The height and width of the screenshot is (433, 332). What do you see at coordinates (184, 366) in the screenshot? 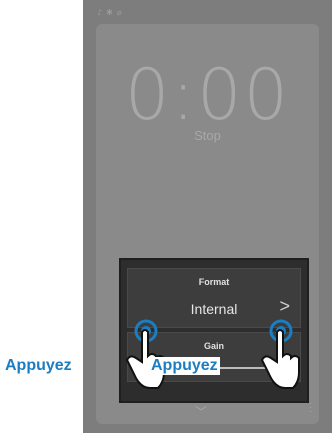
I see `tap-label-right: Appuyez` at bounding box center [184, 366].